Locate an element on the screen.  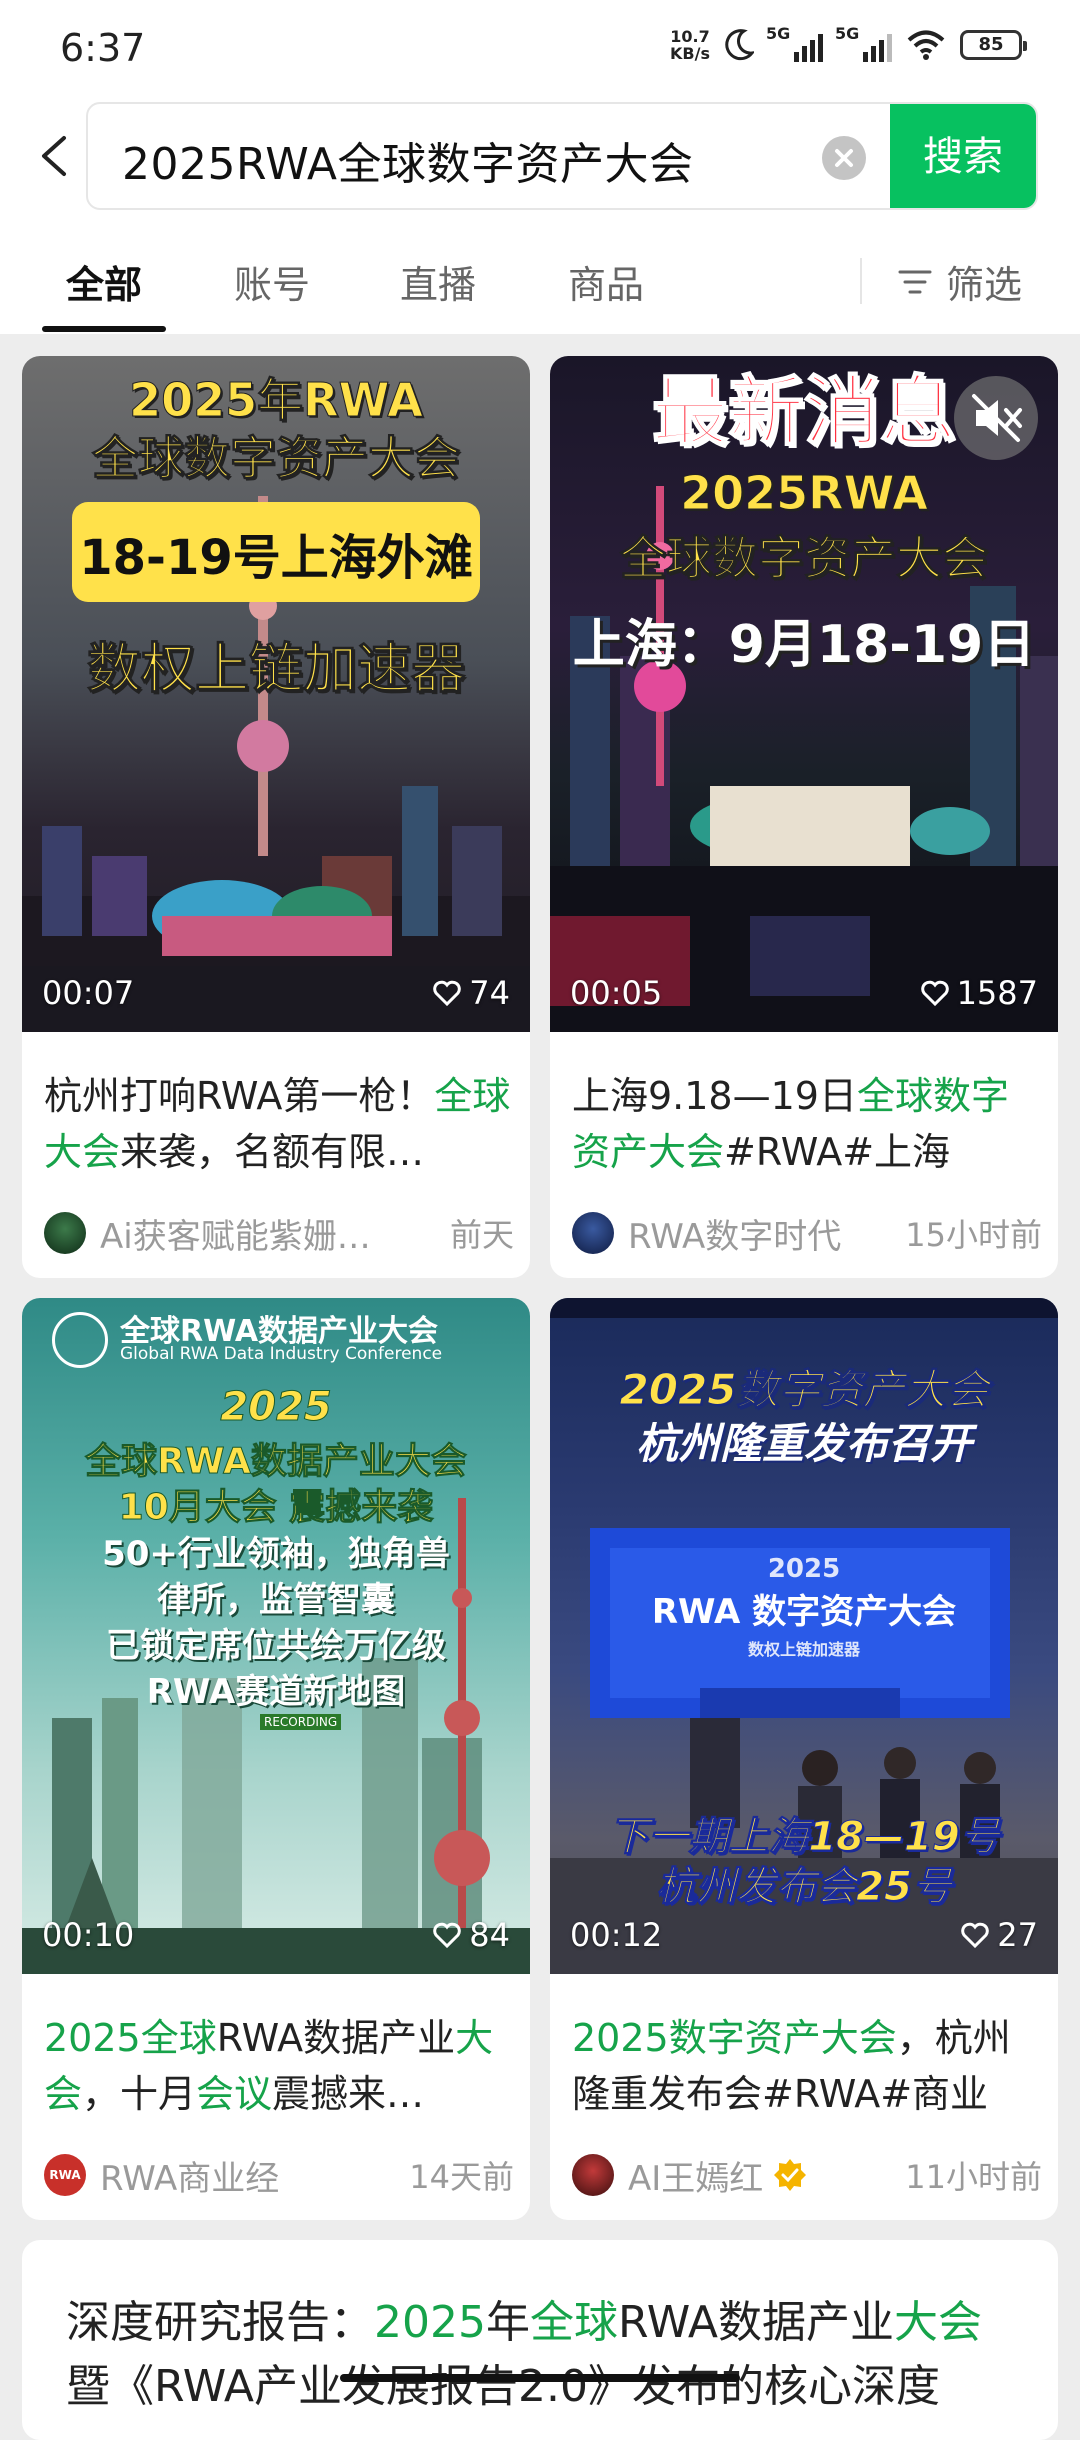
overlay-line-7: 律所，监管智囊 is located at coordinates (276, 1600).